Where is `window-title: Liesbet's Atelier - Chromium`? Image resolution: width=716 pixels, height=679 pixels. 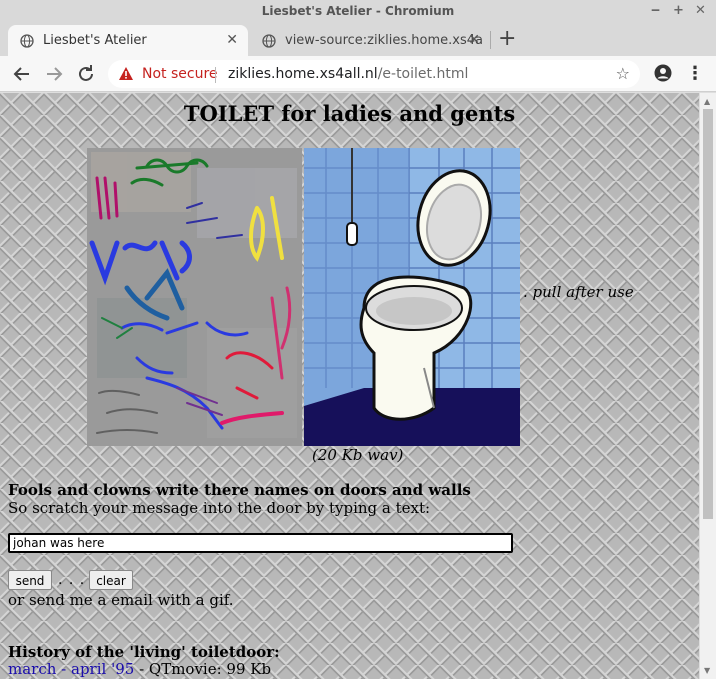 window-title: Liesbet's Atelier - Chromium is located at coordinates (358, 11).